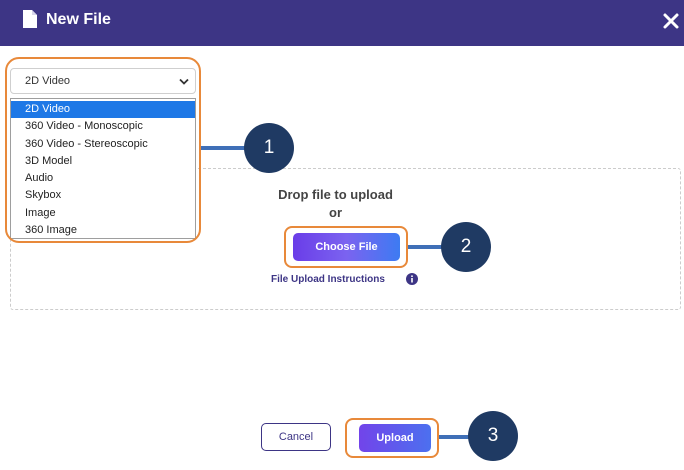 This screenshot has width=684, height=470. Describe the element at coordinates (103, 81) in the screenshot. I see `file-type-select: 2D Video` at that location.